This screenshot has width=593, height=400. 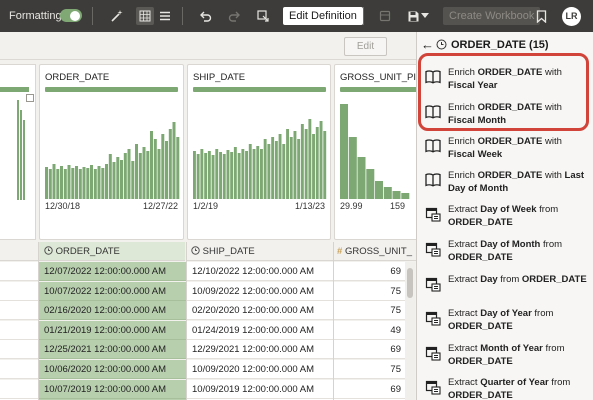 What do you see at coordinates (260, 271) in the screenshot?
I see `table-cell: 12/10/2022 12:00:00.000 AM` at bounding box center [260, 271].